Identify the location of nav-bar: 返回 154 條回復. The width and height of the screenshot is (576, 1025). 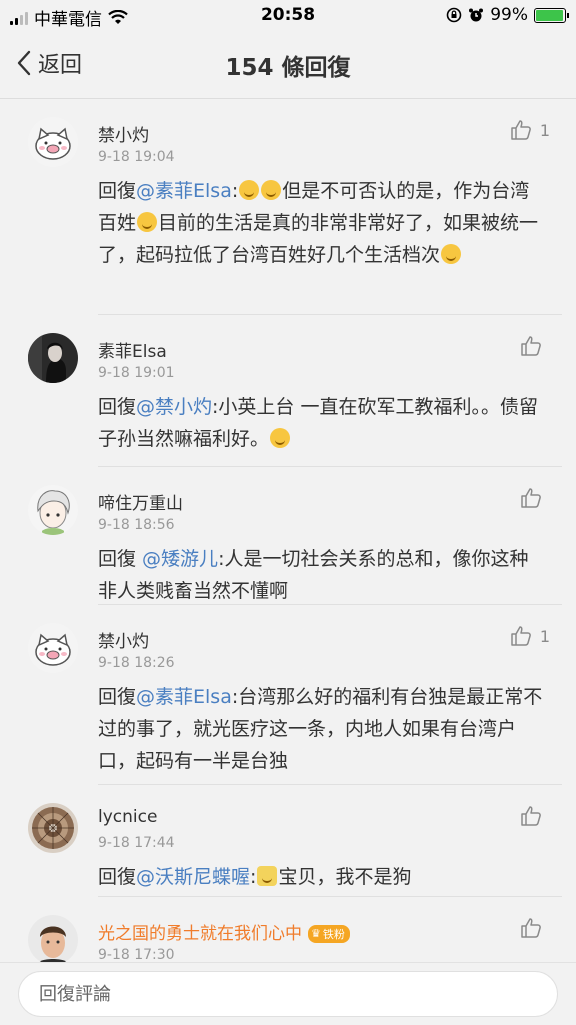
(288, 64).